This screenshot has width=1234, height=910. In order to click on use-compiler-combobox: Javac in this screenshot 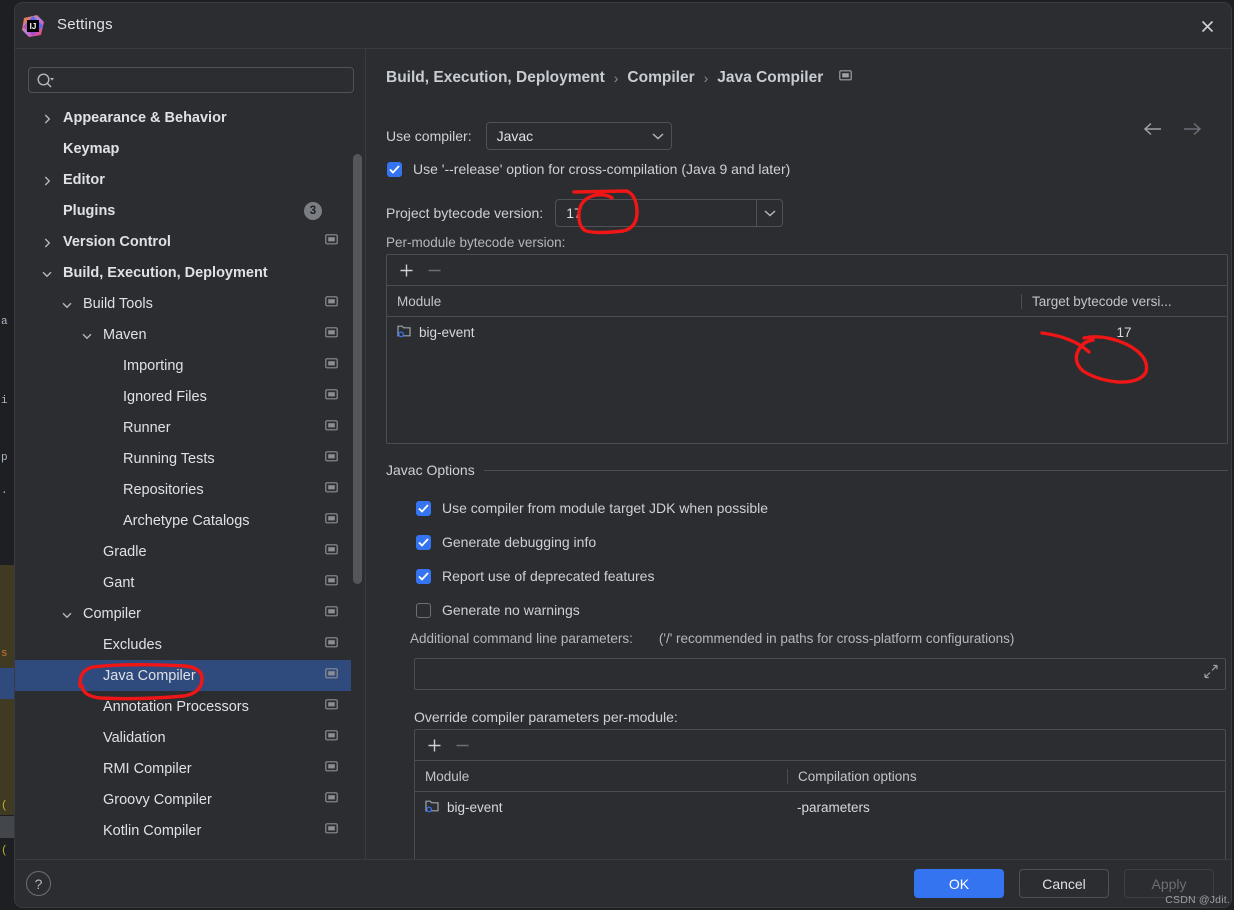, I will do `click(578, 136)`.